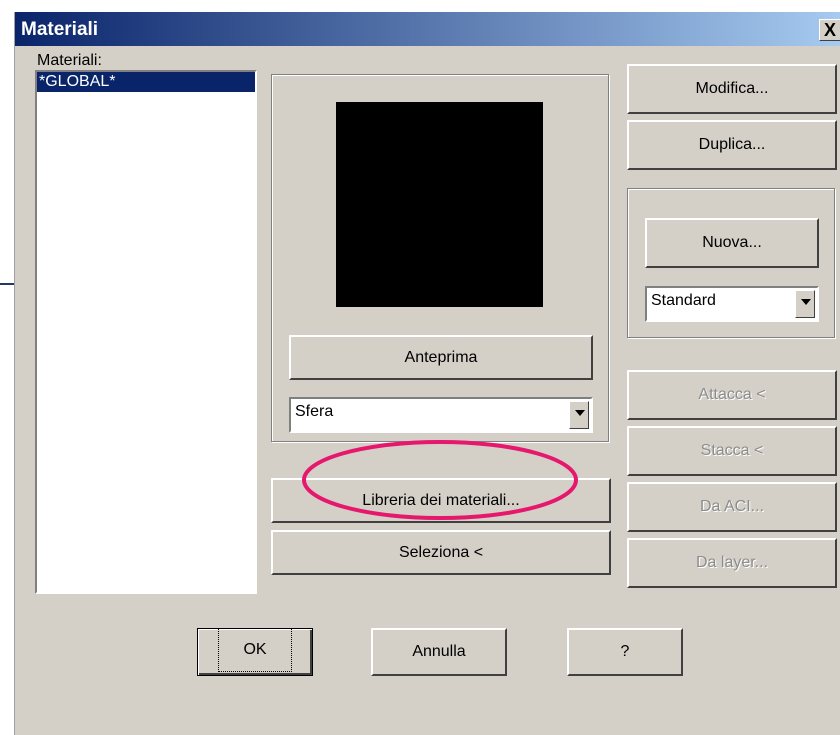 Image resolution: width=840 pixels, height=735 pixels. What do you see at coordinates (77, 81) in the screenshot?
I see `list-item-label: *GLOBAL*` at bounding box center [77, 81].